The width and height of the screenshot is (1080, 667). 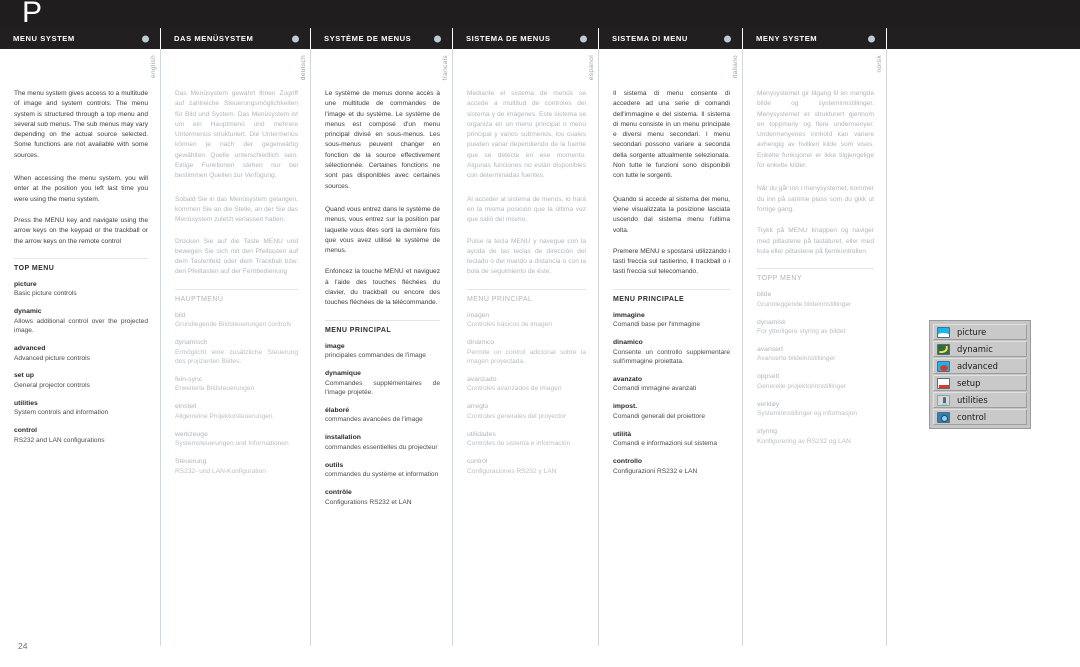 What do you see at coordinates (338, 493) in the screenshot?
I see `menu-entry-term: contrôle` at bounding box center [338, 493].